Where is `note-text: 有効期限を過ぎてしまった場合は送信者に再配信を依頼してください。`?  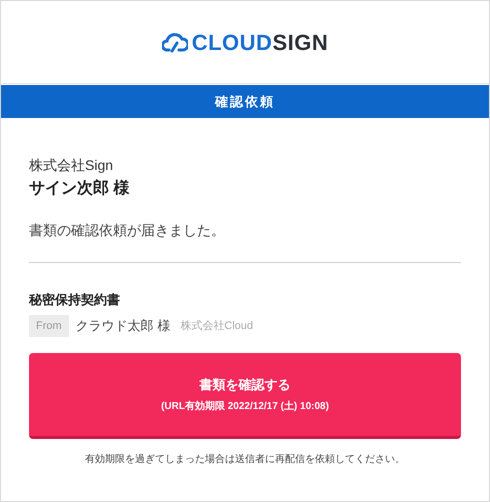
note-text: 有効期限を過ぎてしまった場合は送信者に再配信を依頼してください。 is located at coordinates (245, 459).